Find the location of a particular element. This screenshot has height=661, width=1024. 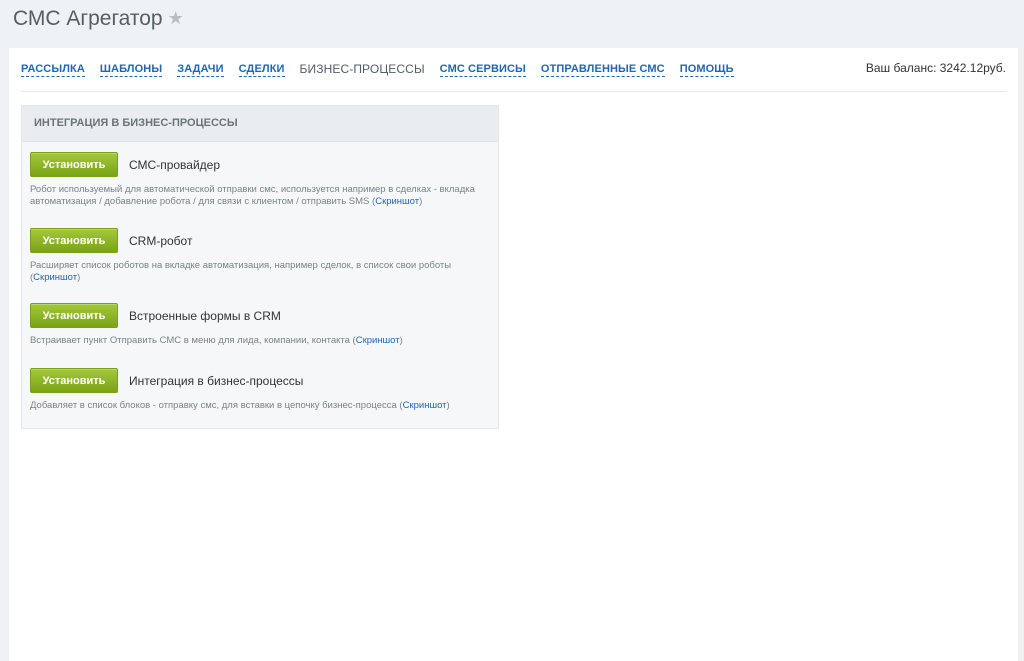

nav-item-deals: СДЕЛКИ is located at coordinates (261, 70).